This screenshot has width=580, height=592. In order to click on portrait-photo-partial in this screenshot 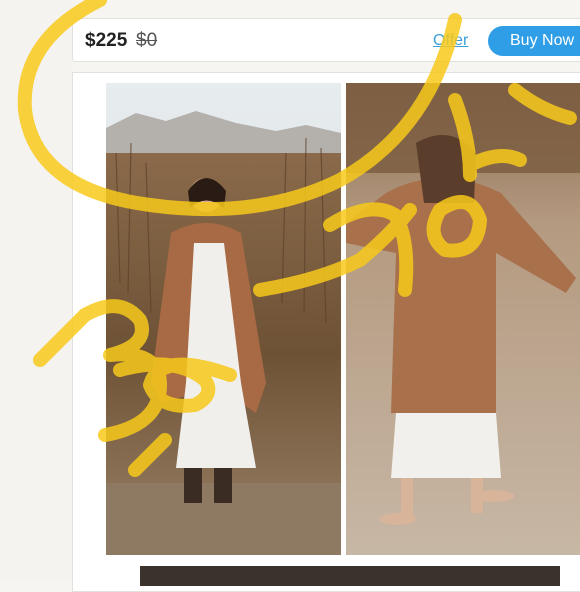, I will do `click(350, 576)`.